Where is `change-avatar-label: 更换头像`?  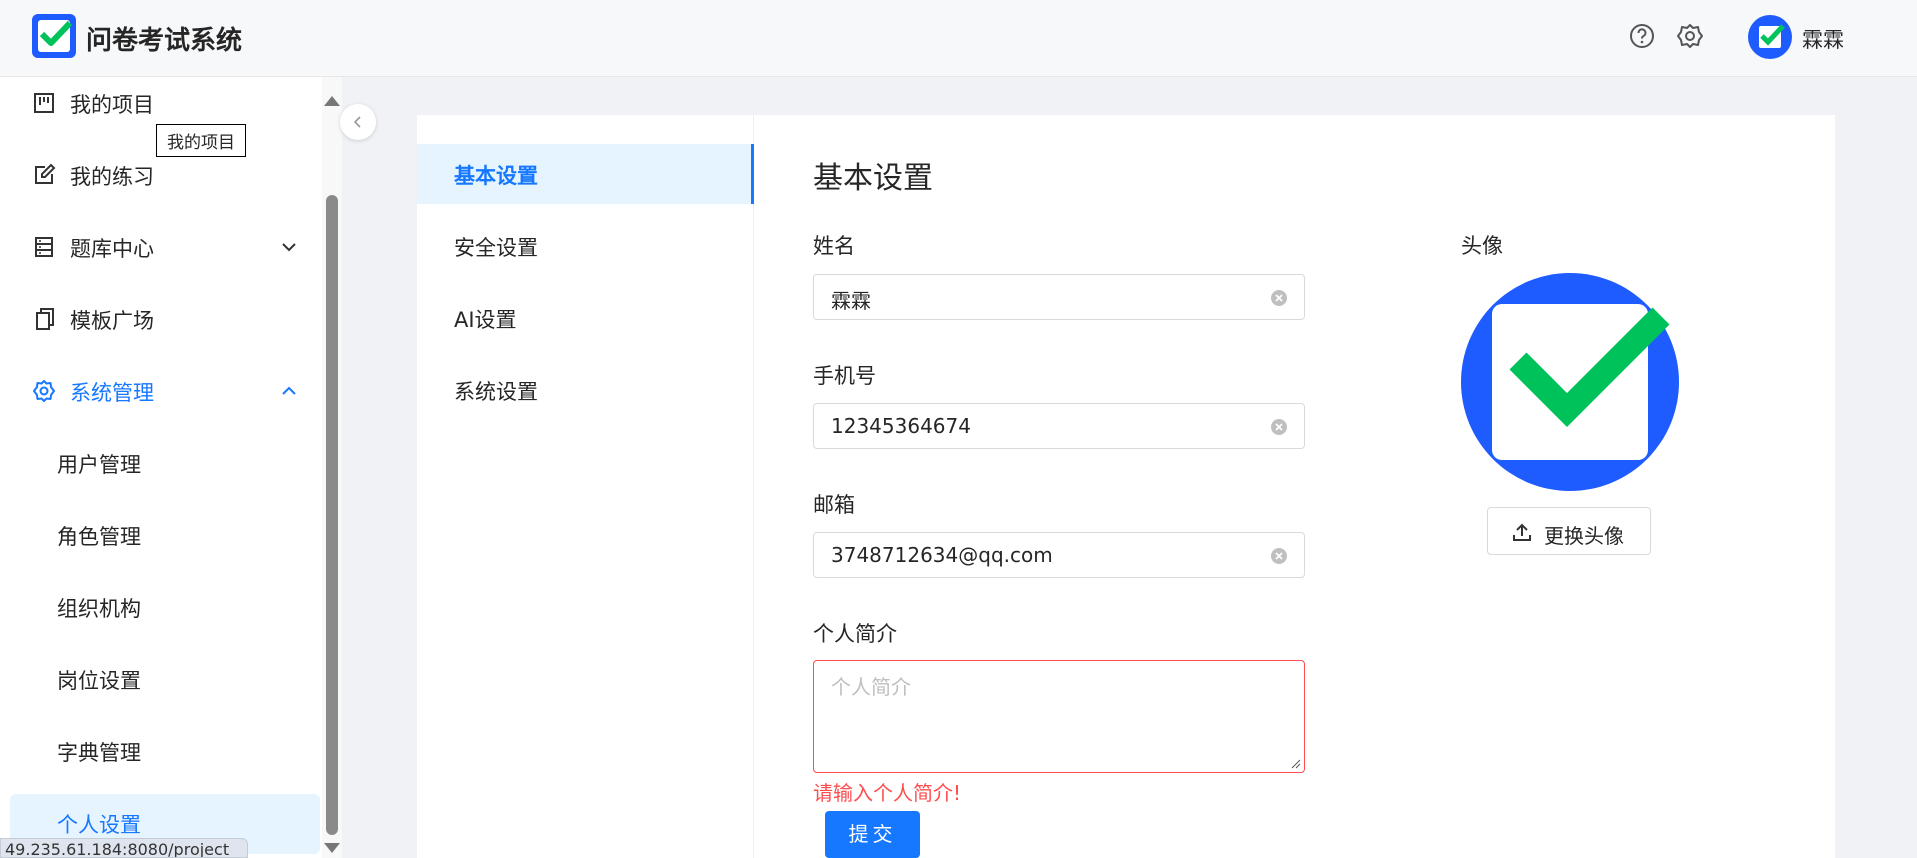
change-avatar-label: 更换头像 is located at coordinates (1584, 536).